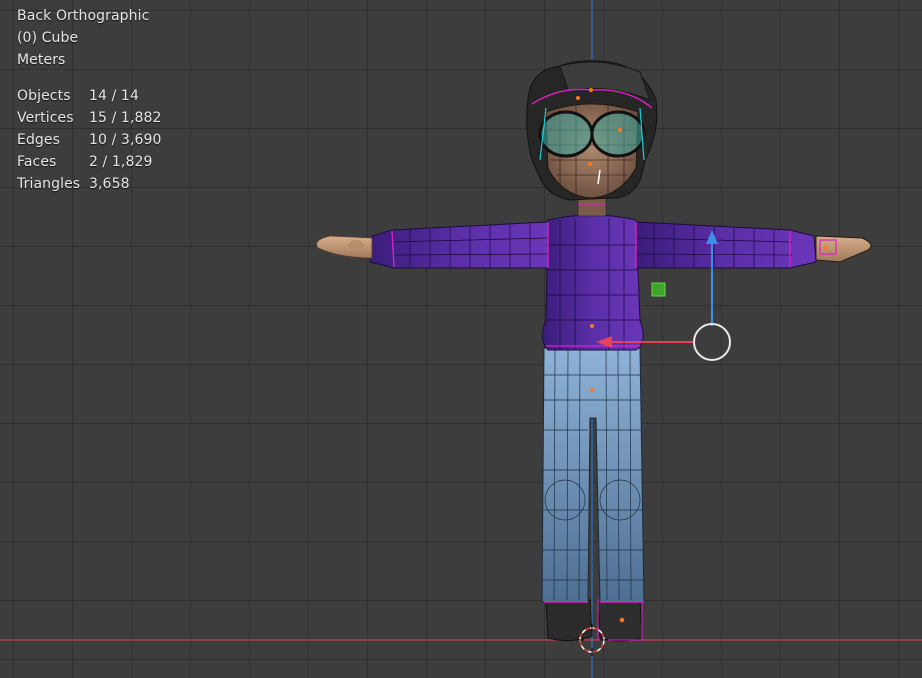 The width and height of the screenshot is (922, 678). I want to click on stat-row-vertices: Vertices 15 / 1,882, so click(89, 118).